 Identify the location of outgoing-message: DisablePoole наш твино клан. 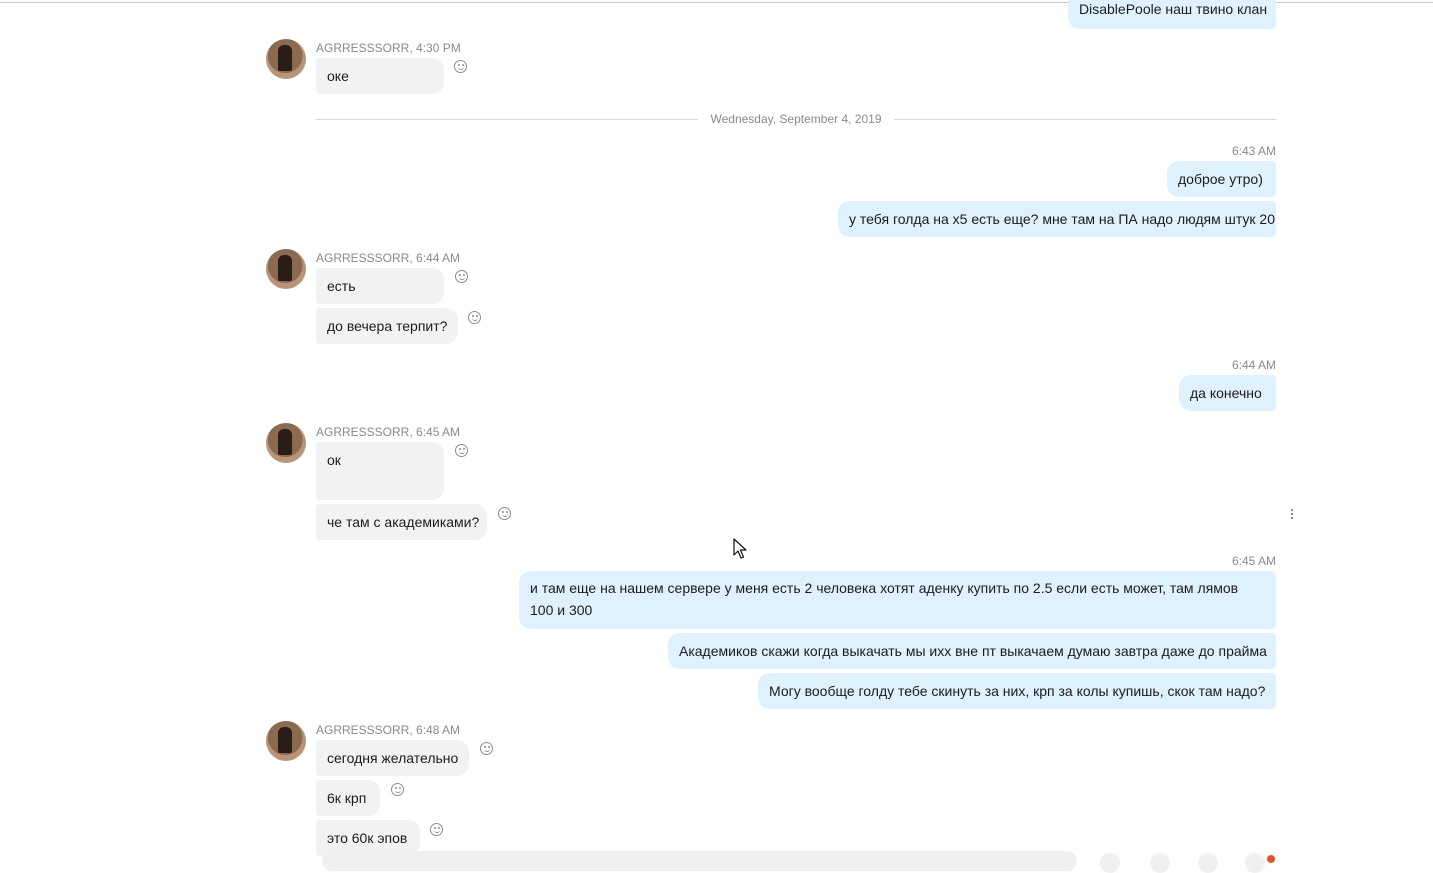
(1172, 14).